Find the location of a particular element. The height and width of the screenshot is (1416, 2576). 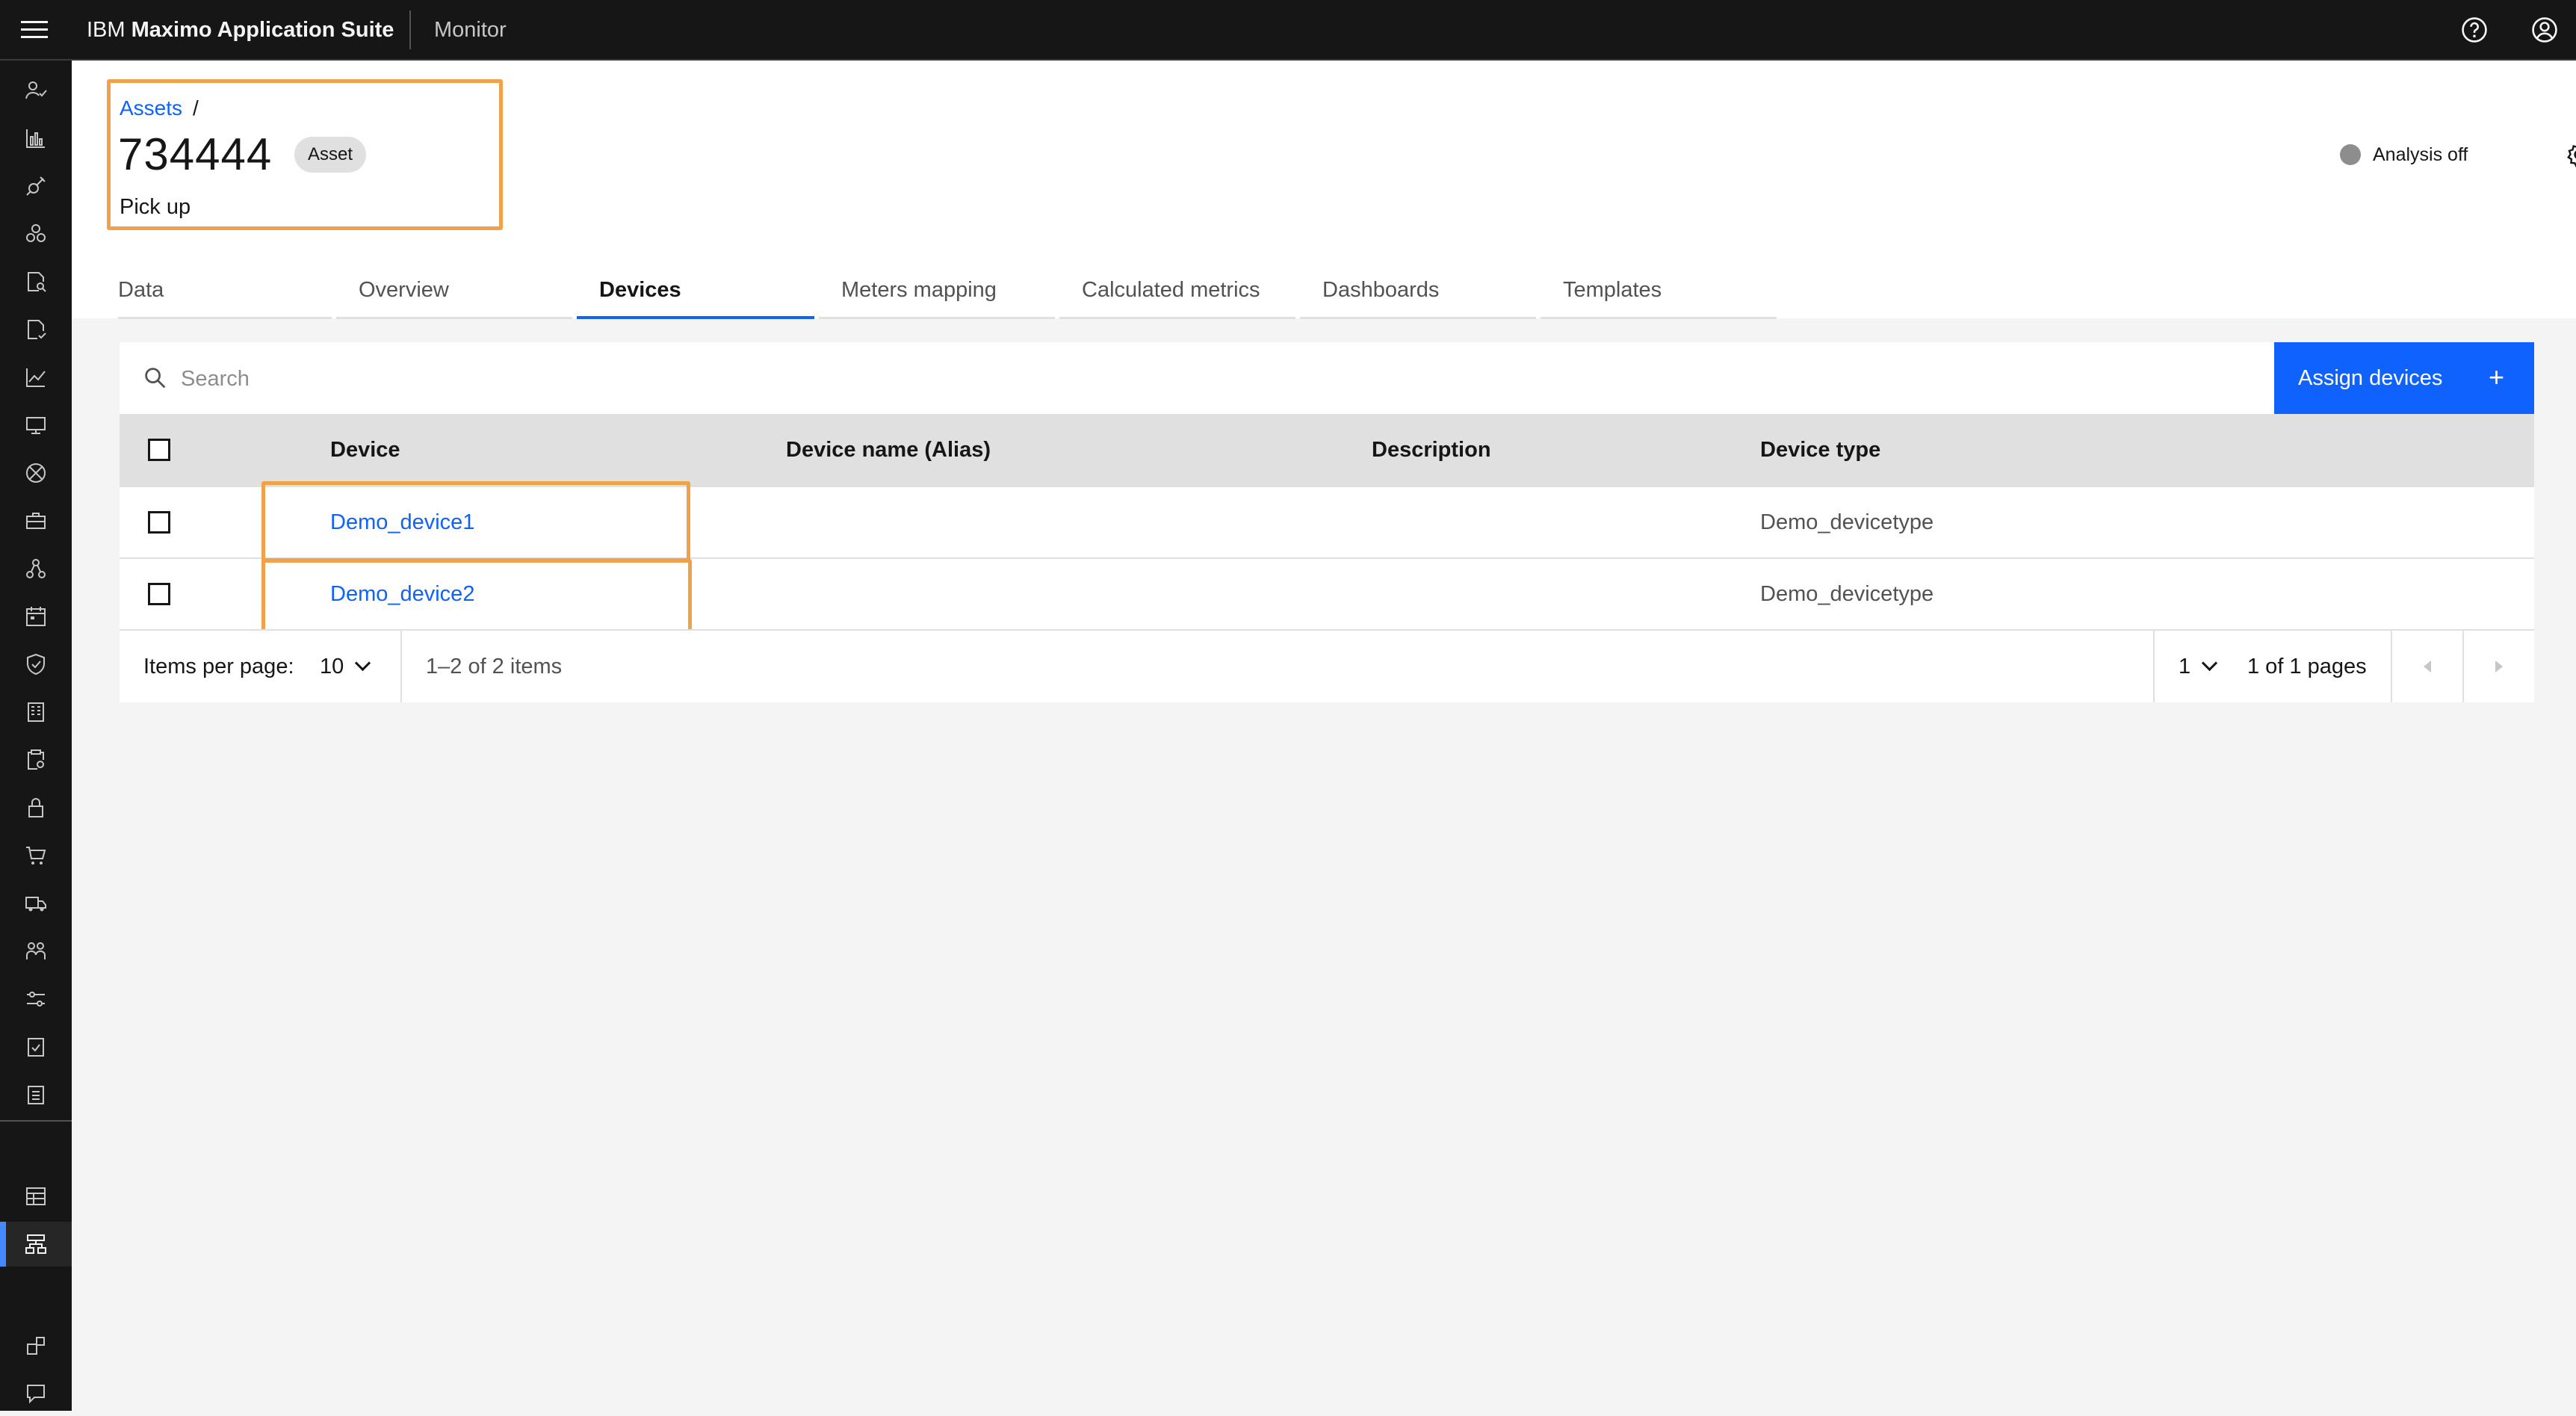

settings-gear-icon is located at coordinates (2568, 155).